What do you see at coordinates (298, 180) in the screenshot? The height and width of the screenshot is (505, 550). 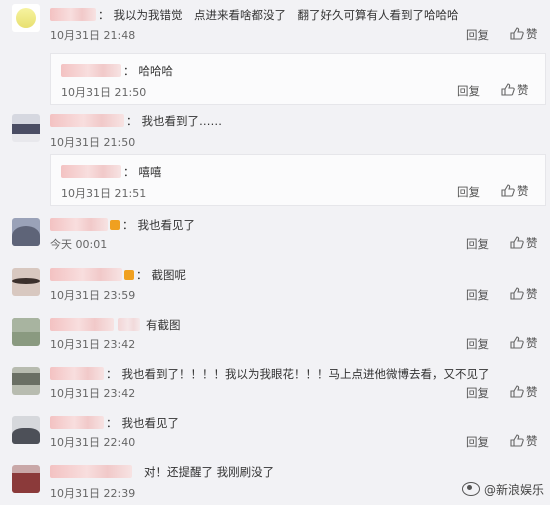 I see `reply-item: ：嘻嘻 10月31日 21:51 回复 赞` at bounding box center [298, 180].